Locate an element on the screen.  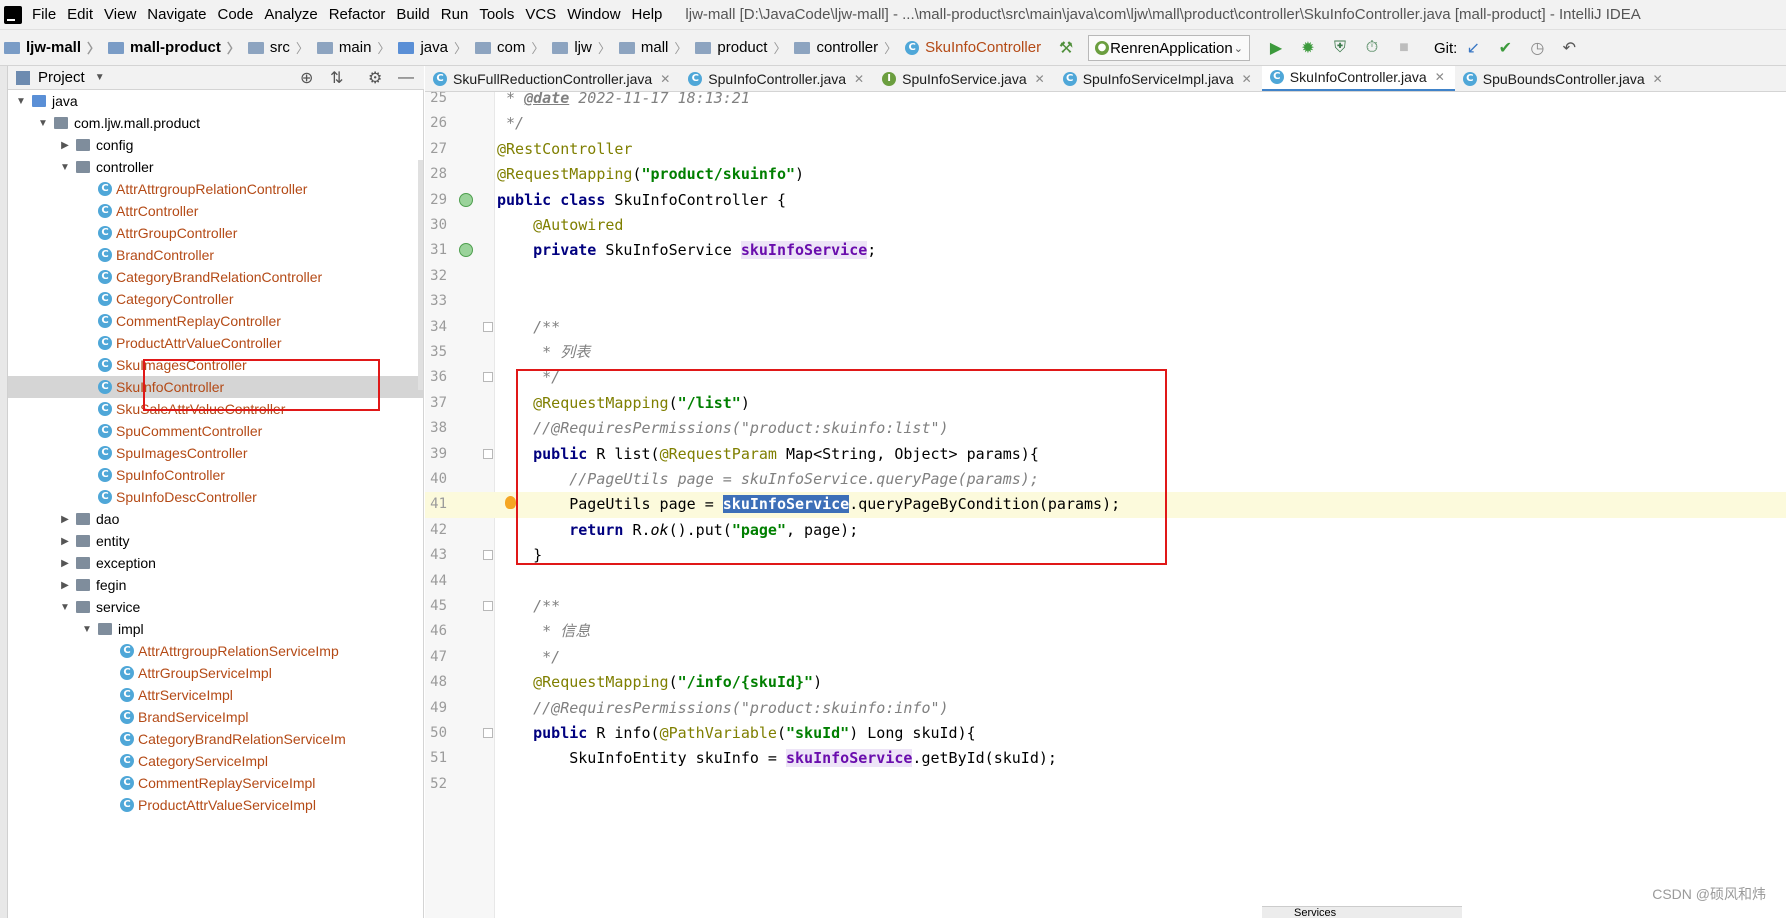
breadcrumb-module: mall-product〉 is located at coordinates (172, 47).